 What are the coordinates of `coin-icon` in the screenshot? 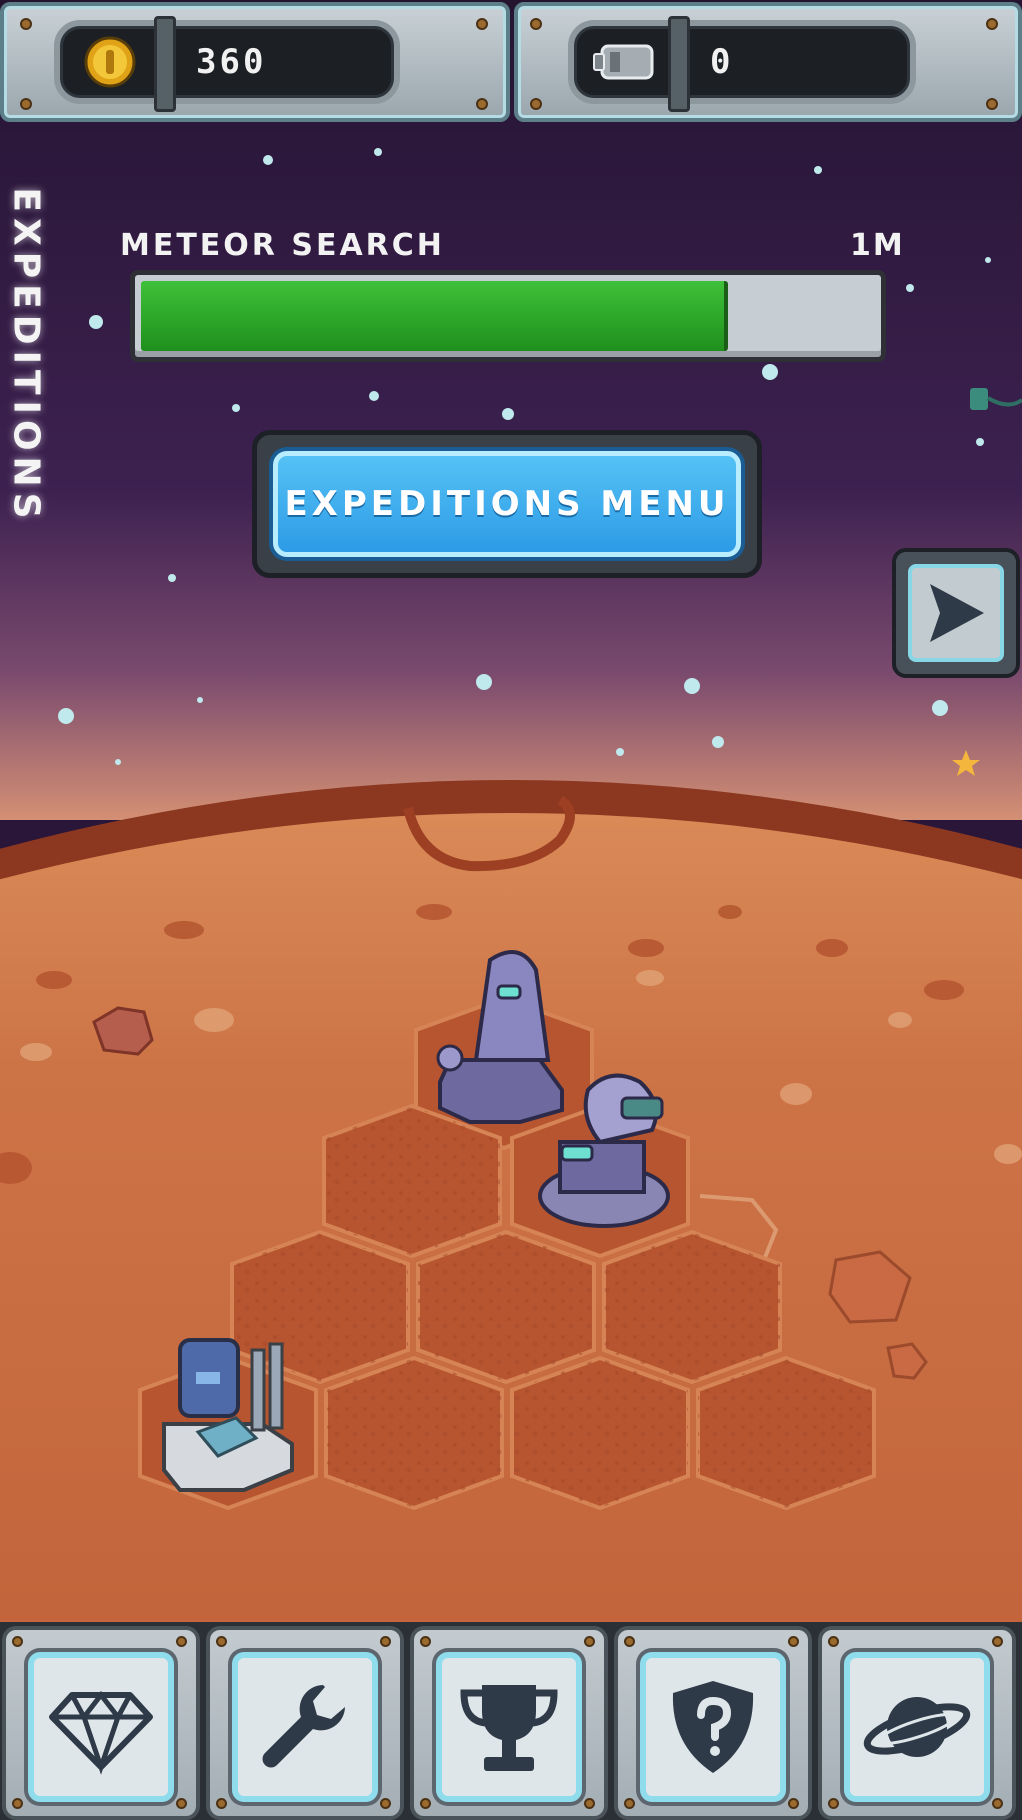 It's located at (110, 62).